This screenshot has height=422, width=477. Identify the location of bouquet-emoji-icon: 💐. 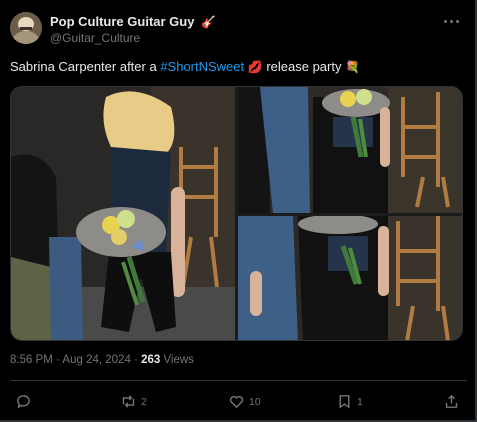
(353, 67).